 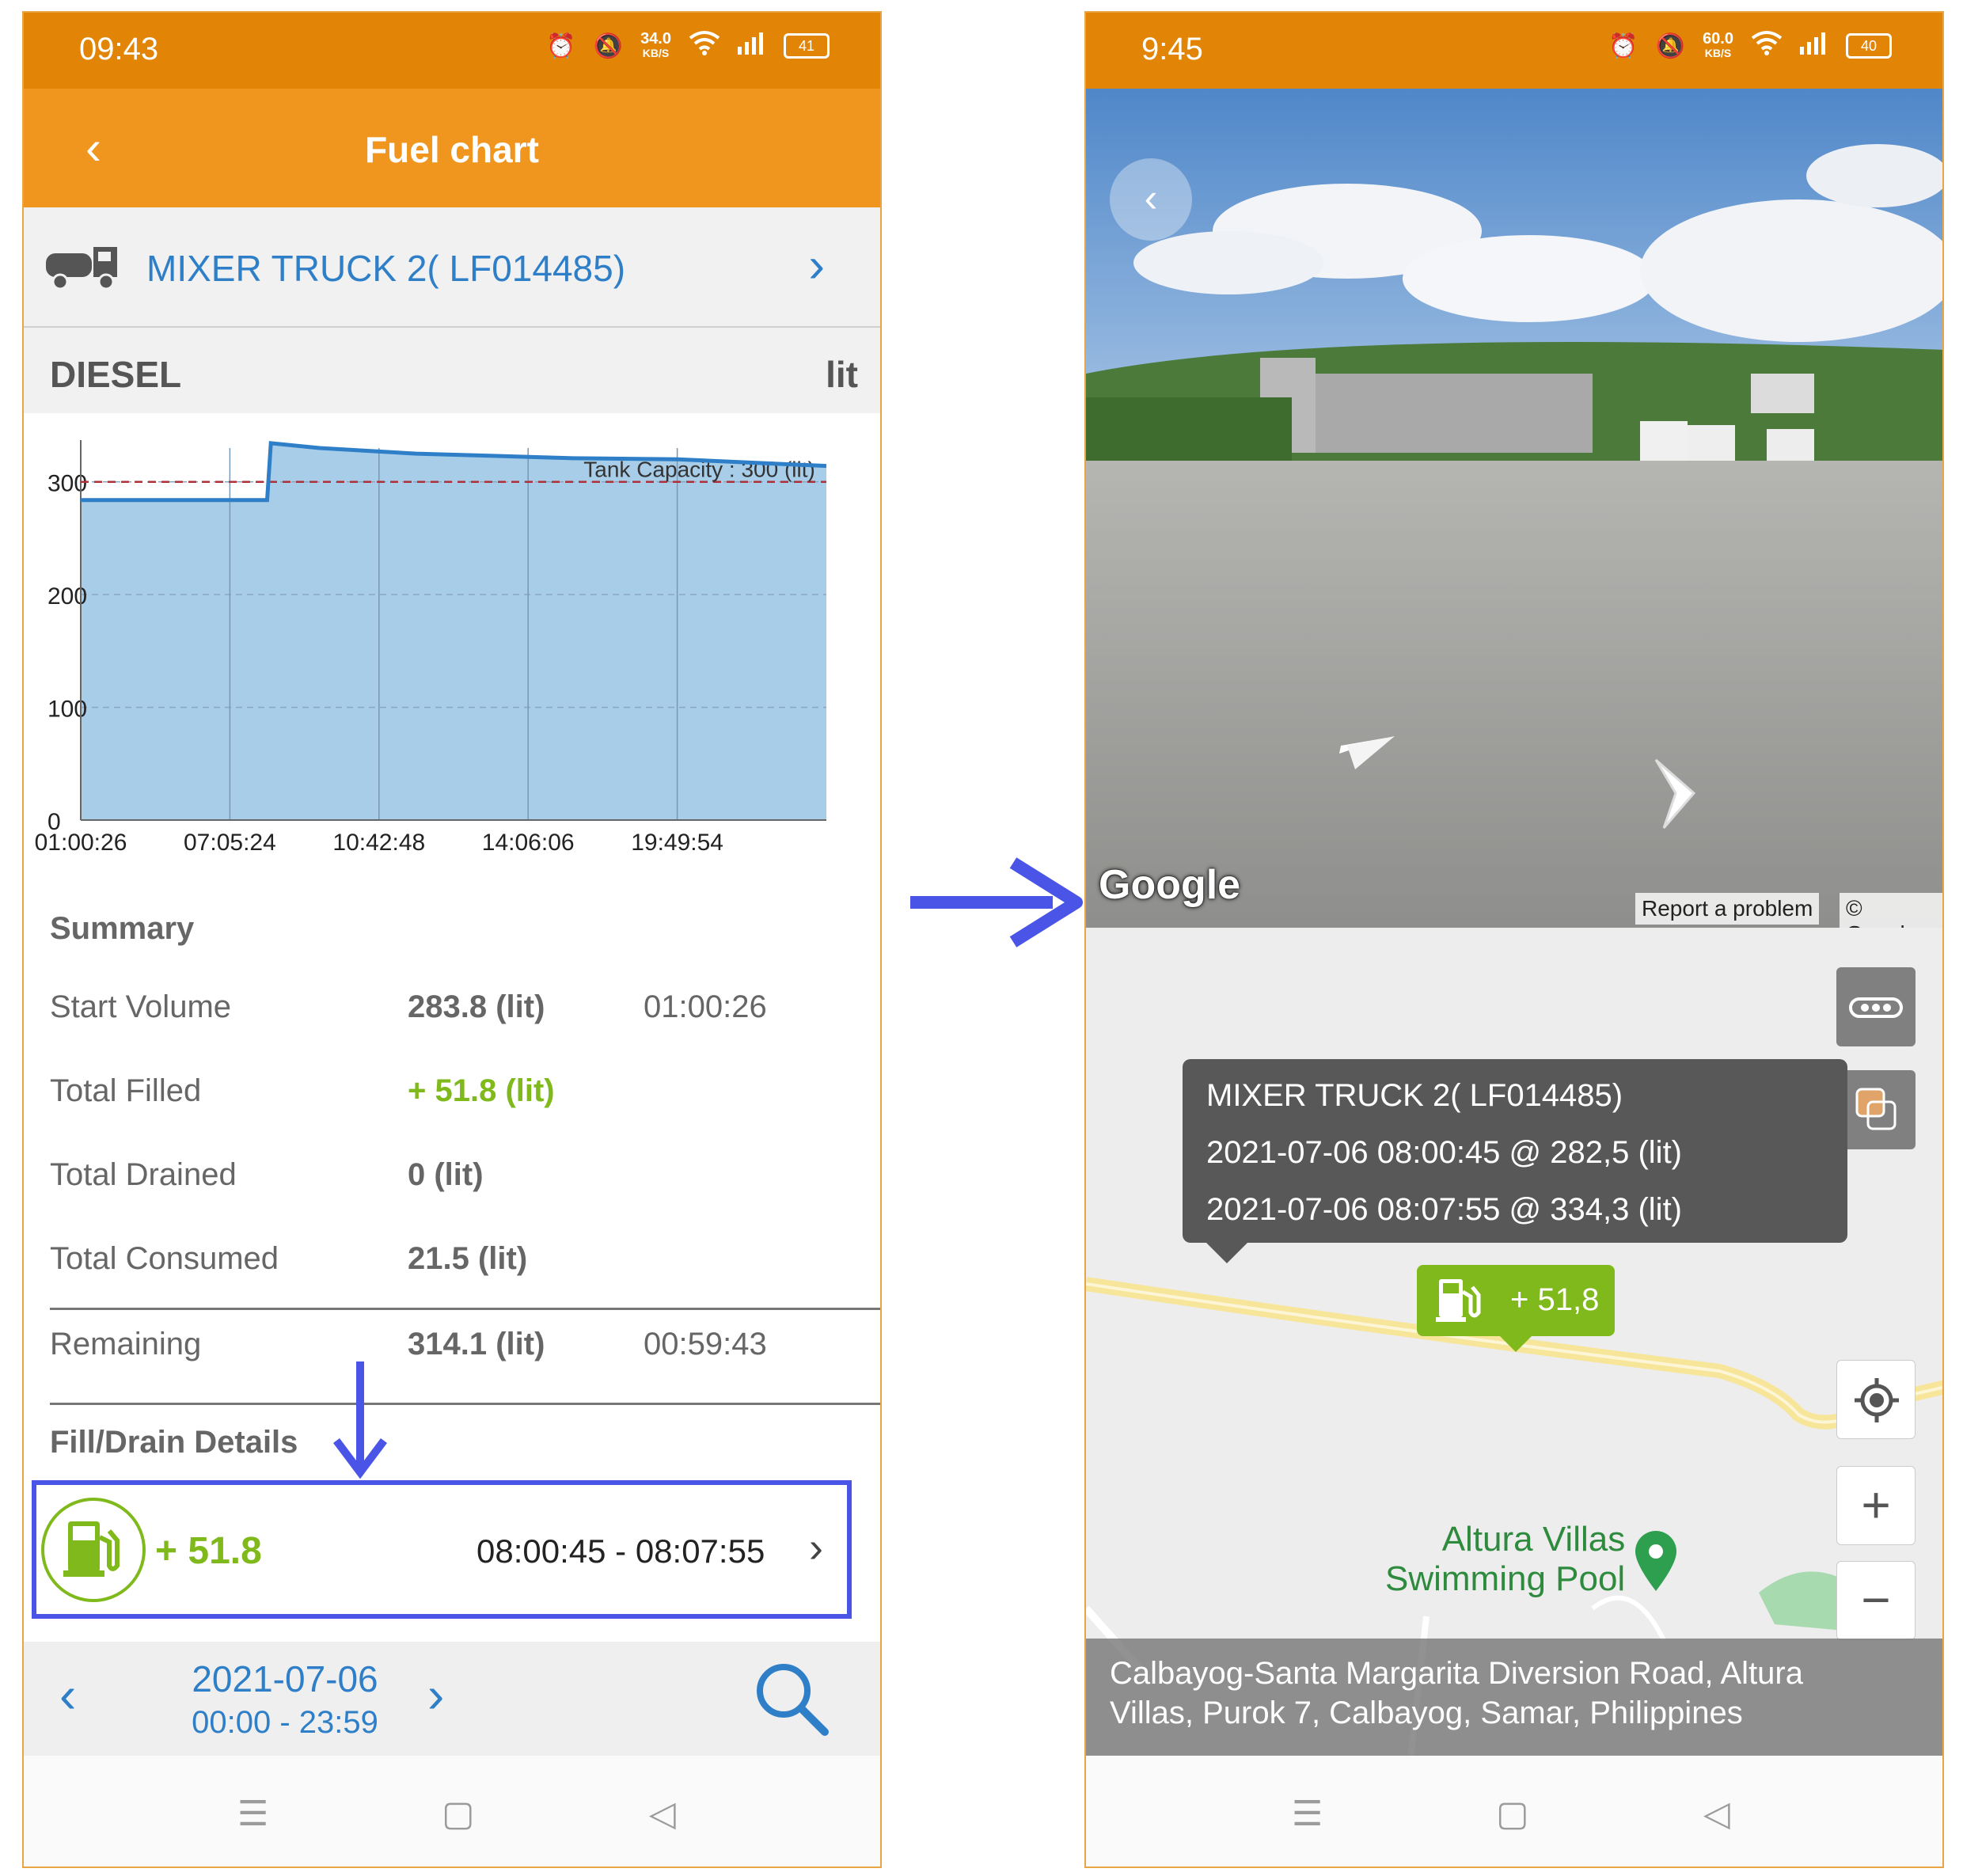 I want to click on summary-value: 0 (lit), so click(x=446, y=1174).